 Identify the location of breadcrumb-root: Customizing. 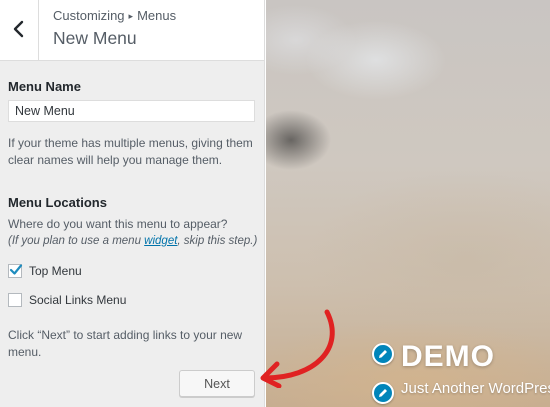
(89, 15).